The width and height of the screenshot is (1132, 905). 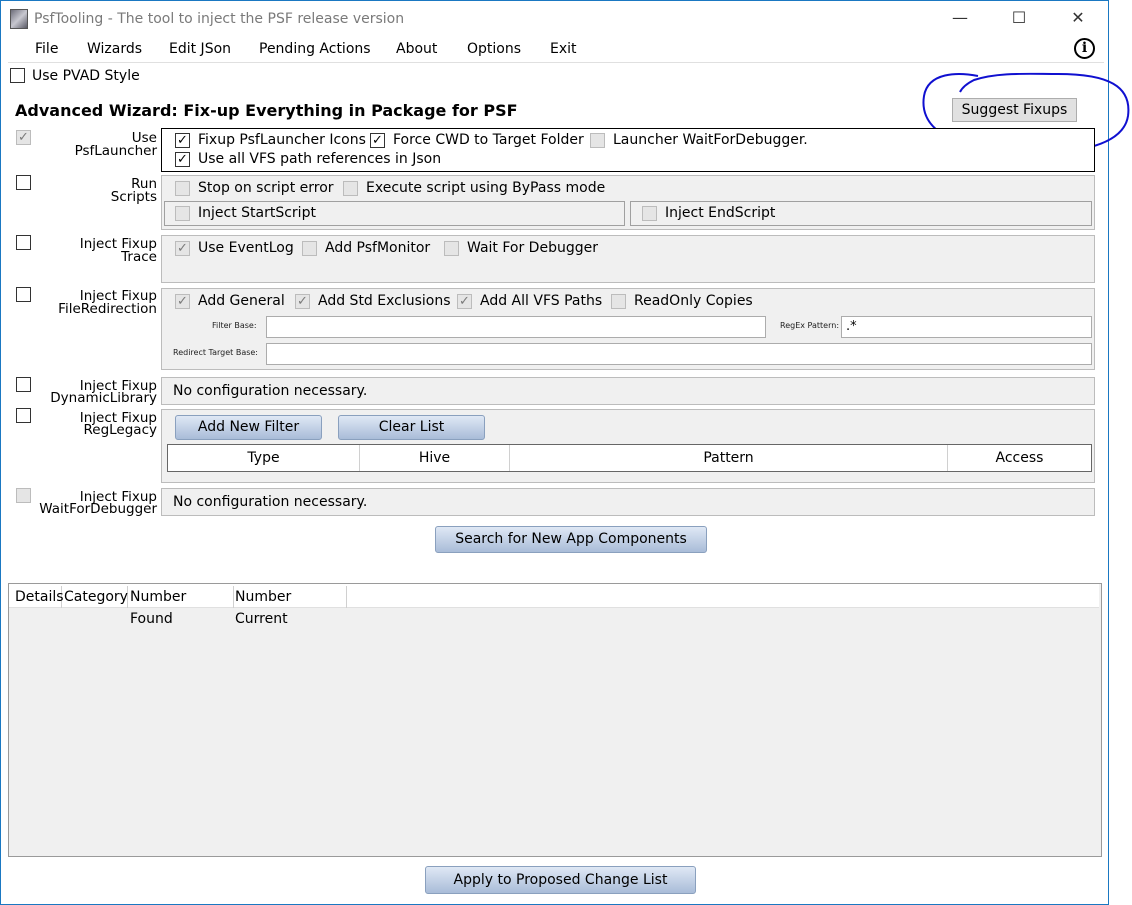 I want to click on all-vfs-label: Add All VFS Paths, so click(x=541, y=301).